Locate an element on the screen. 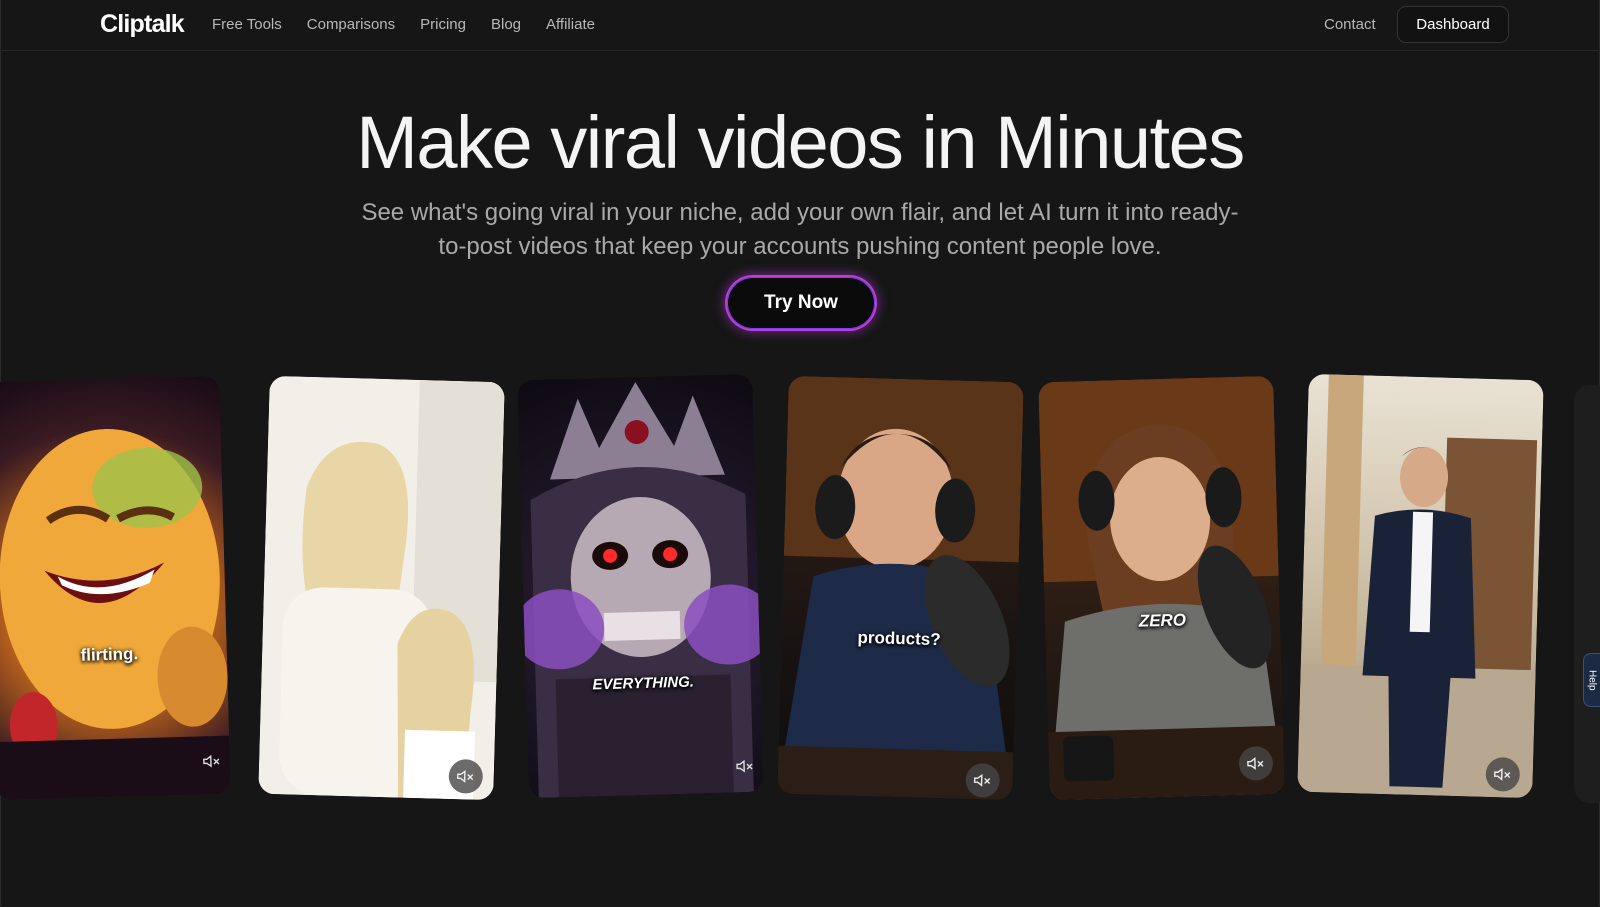 Image resolution: width=1600 pixels, height=907 pixels. businessman-illustration is located at coordinates (1417, 586).